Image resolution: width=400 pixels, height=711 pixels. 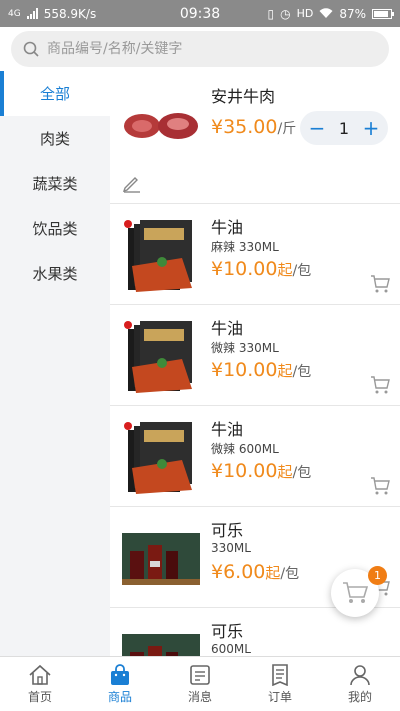 I want to click on quantity-stepper: − 1 +, so click(x=344, y=128).